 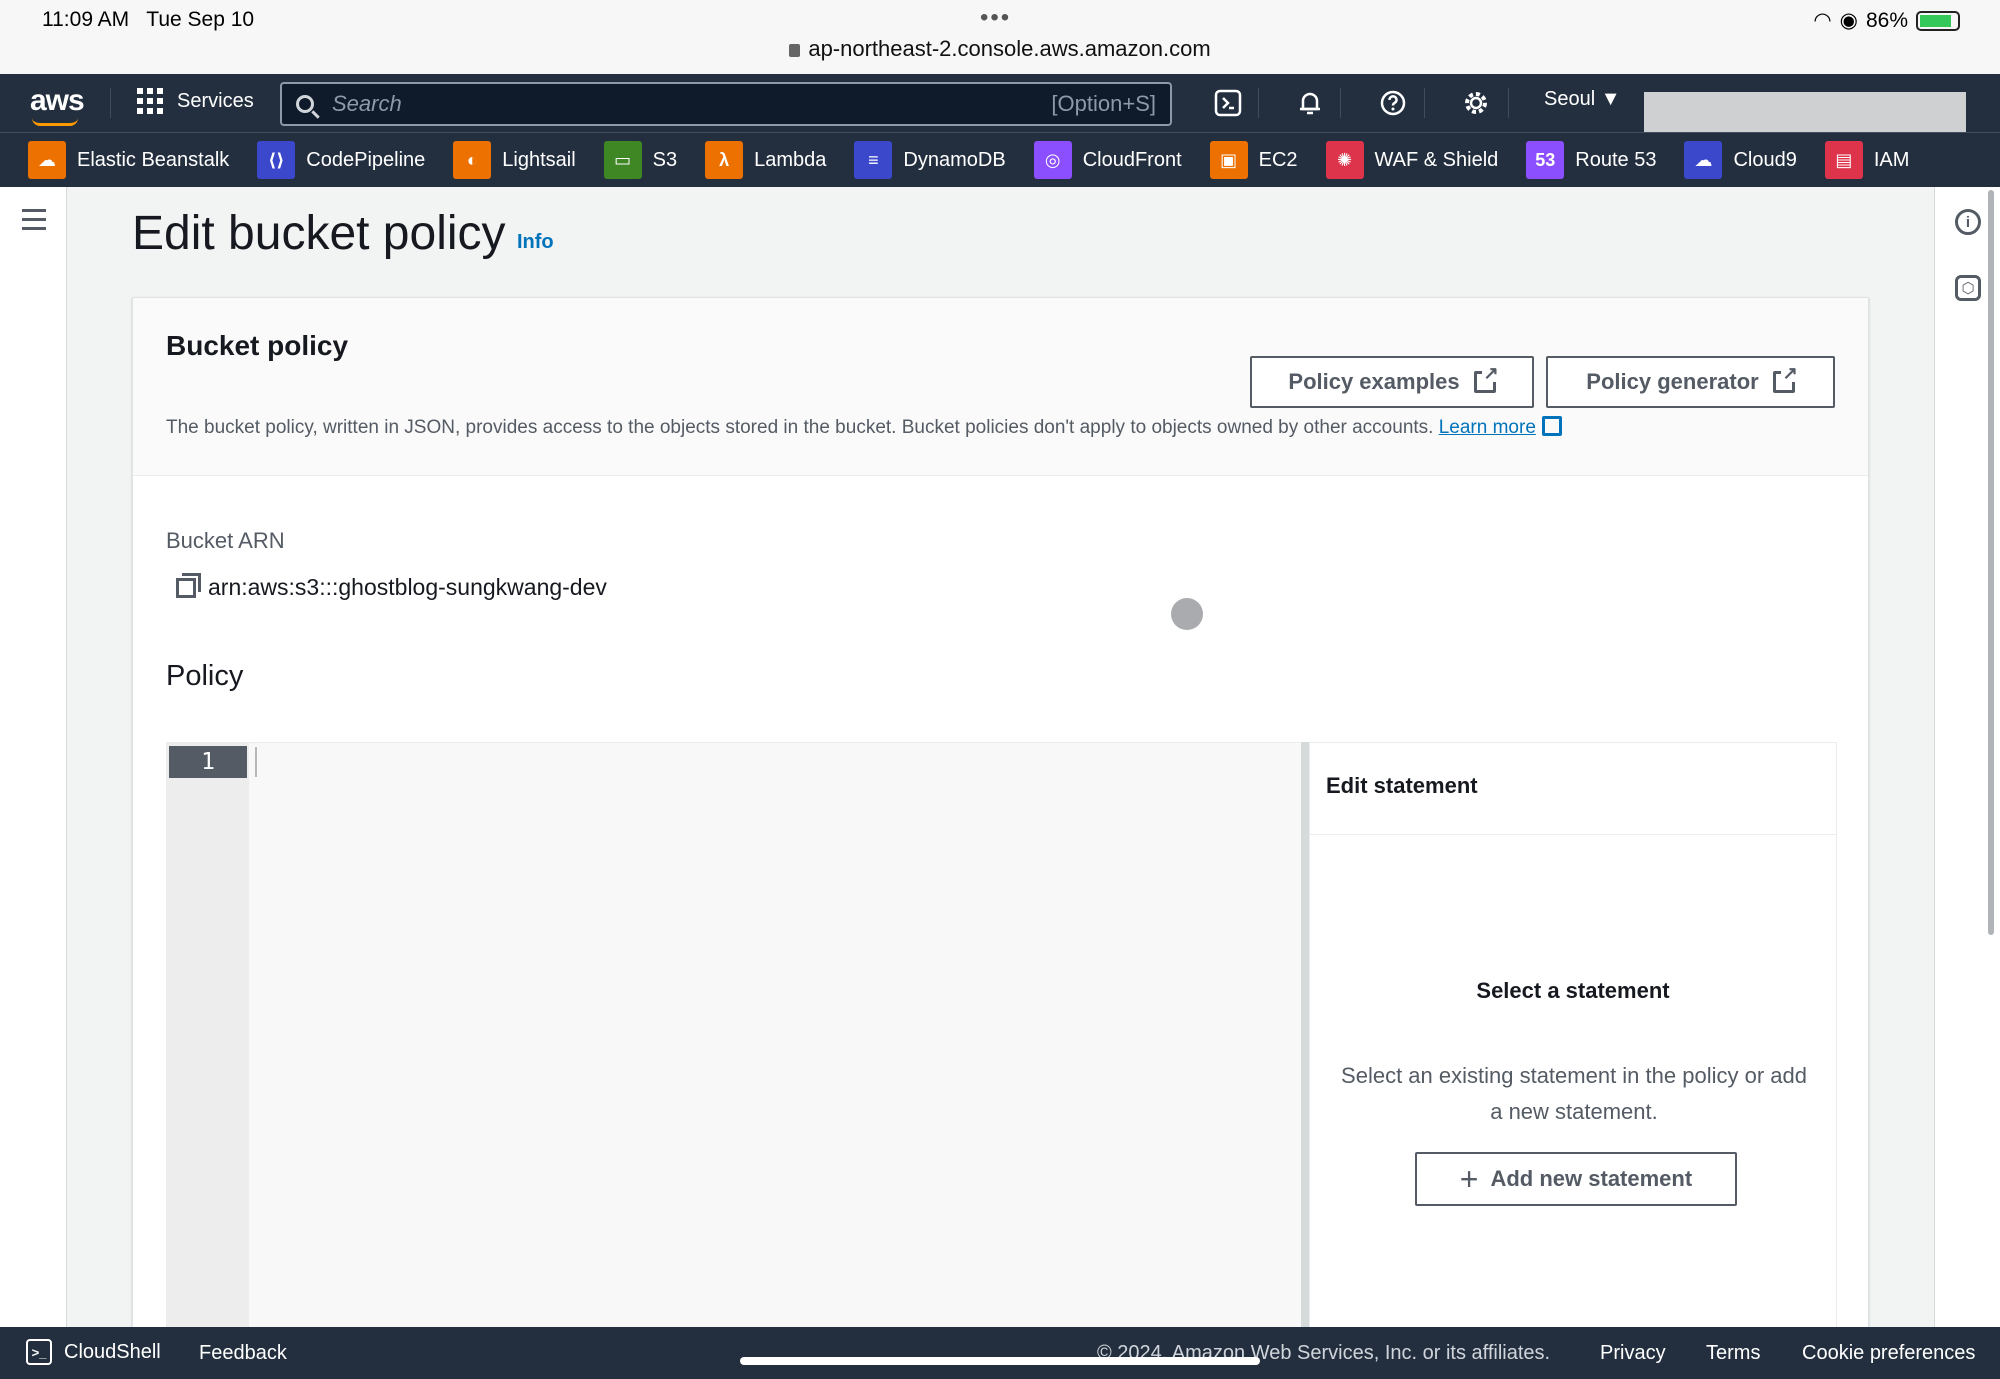 I want to click on policy-generator-button: Policy generator, so click(x=1690, y=382).